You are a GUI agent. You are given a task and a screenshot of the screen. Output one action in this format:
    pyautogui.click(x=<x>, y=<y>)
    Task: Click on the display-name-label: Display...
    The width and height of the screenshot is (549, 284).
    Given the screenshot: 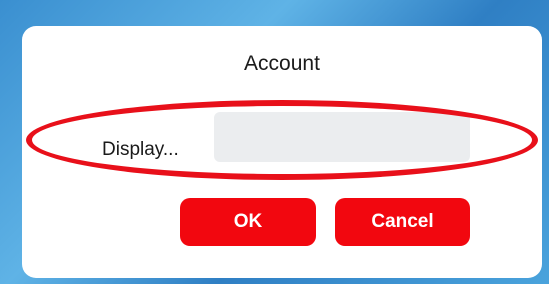 What is the action you would take?
    pyautogui.click(x=140, y=149)
    